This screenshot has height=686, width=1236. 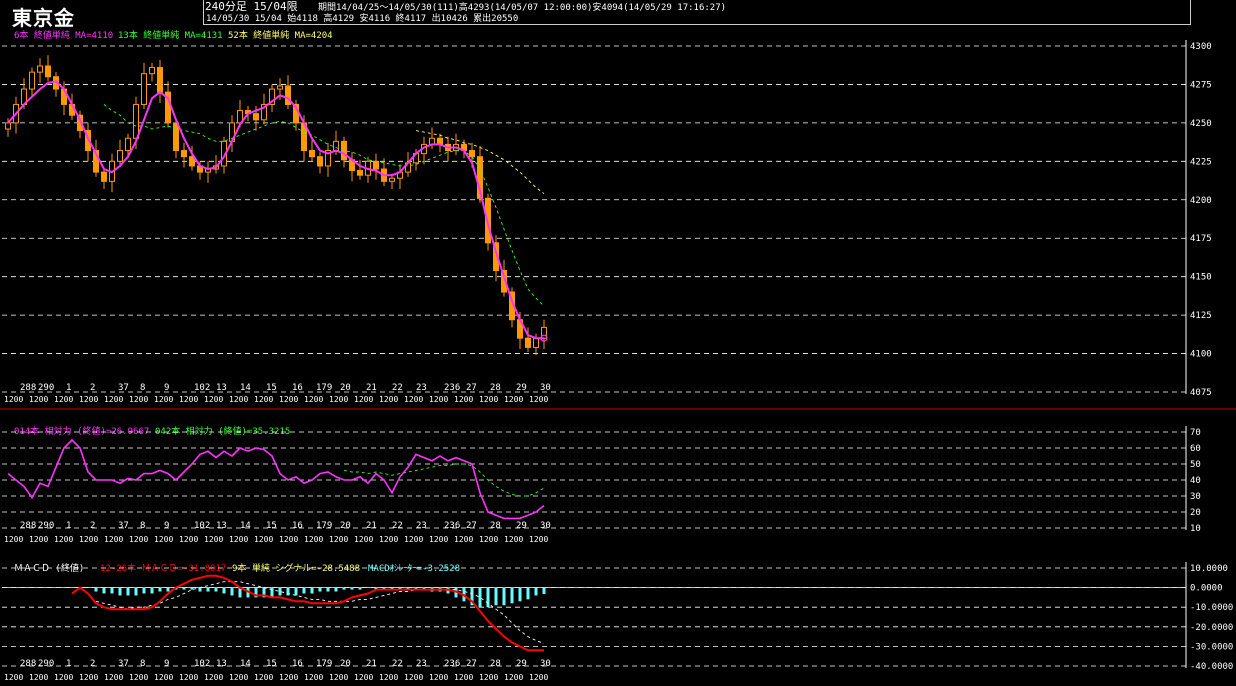 I want to click on macd-xtick-label: 1, so click(x=68, y=664).